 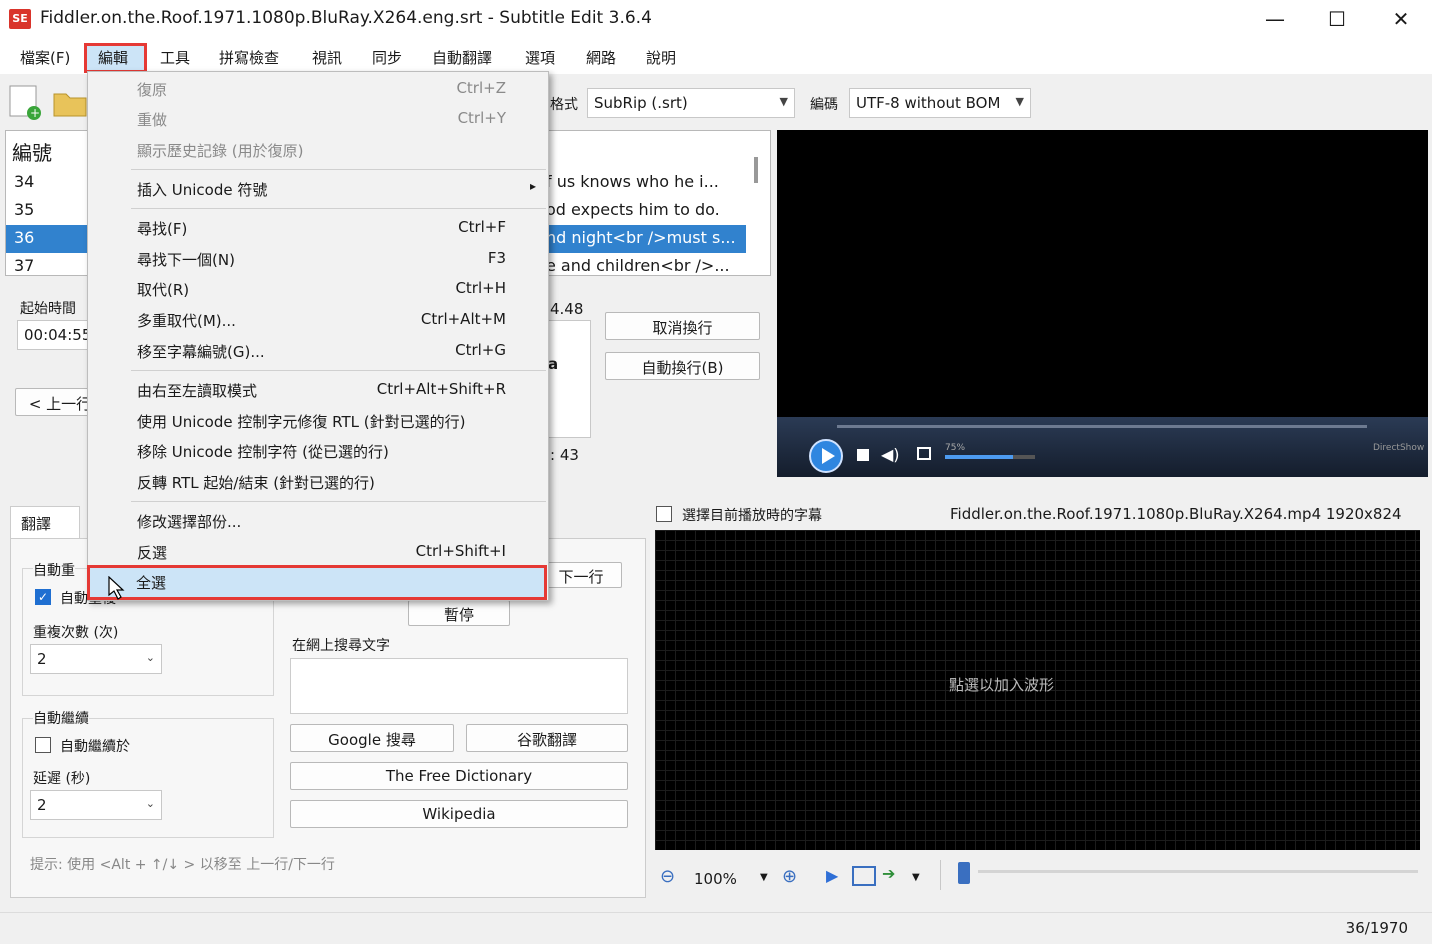 What do you see at coordinates (387, 57) in the screenshot?
I see `menu-sync: 同步` at bounding box center [387, 57].